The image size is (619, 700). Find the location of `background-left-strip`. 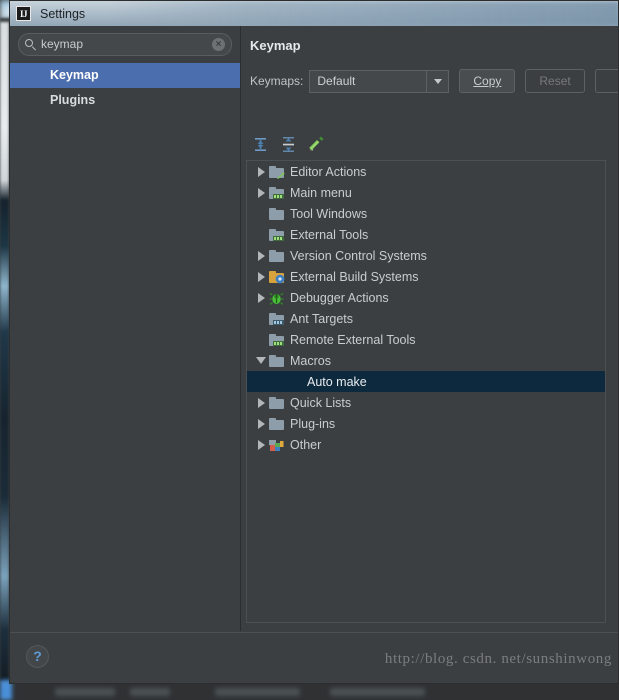

background-left-strip is located at coordinates (4, 352).